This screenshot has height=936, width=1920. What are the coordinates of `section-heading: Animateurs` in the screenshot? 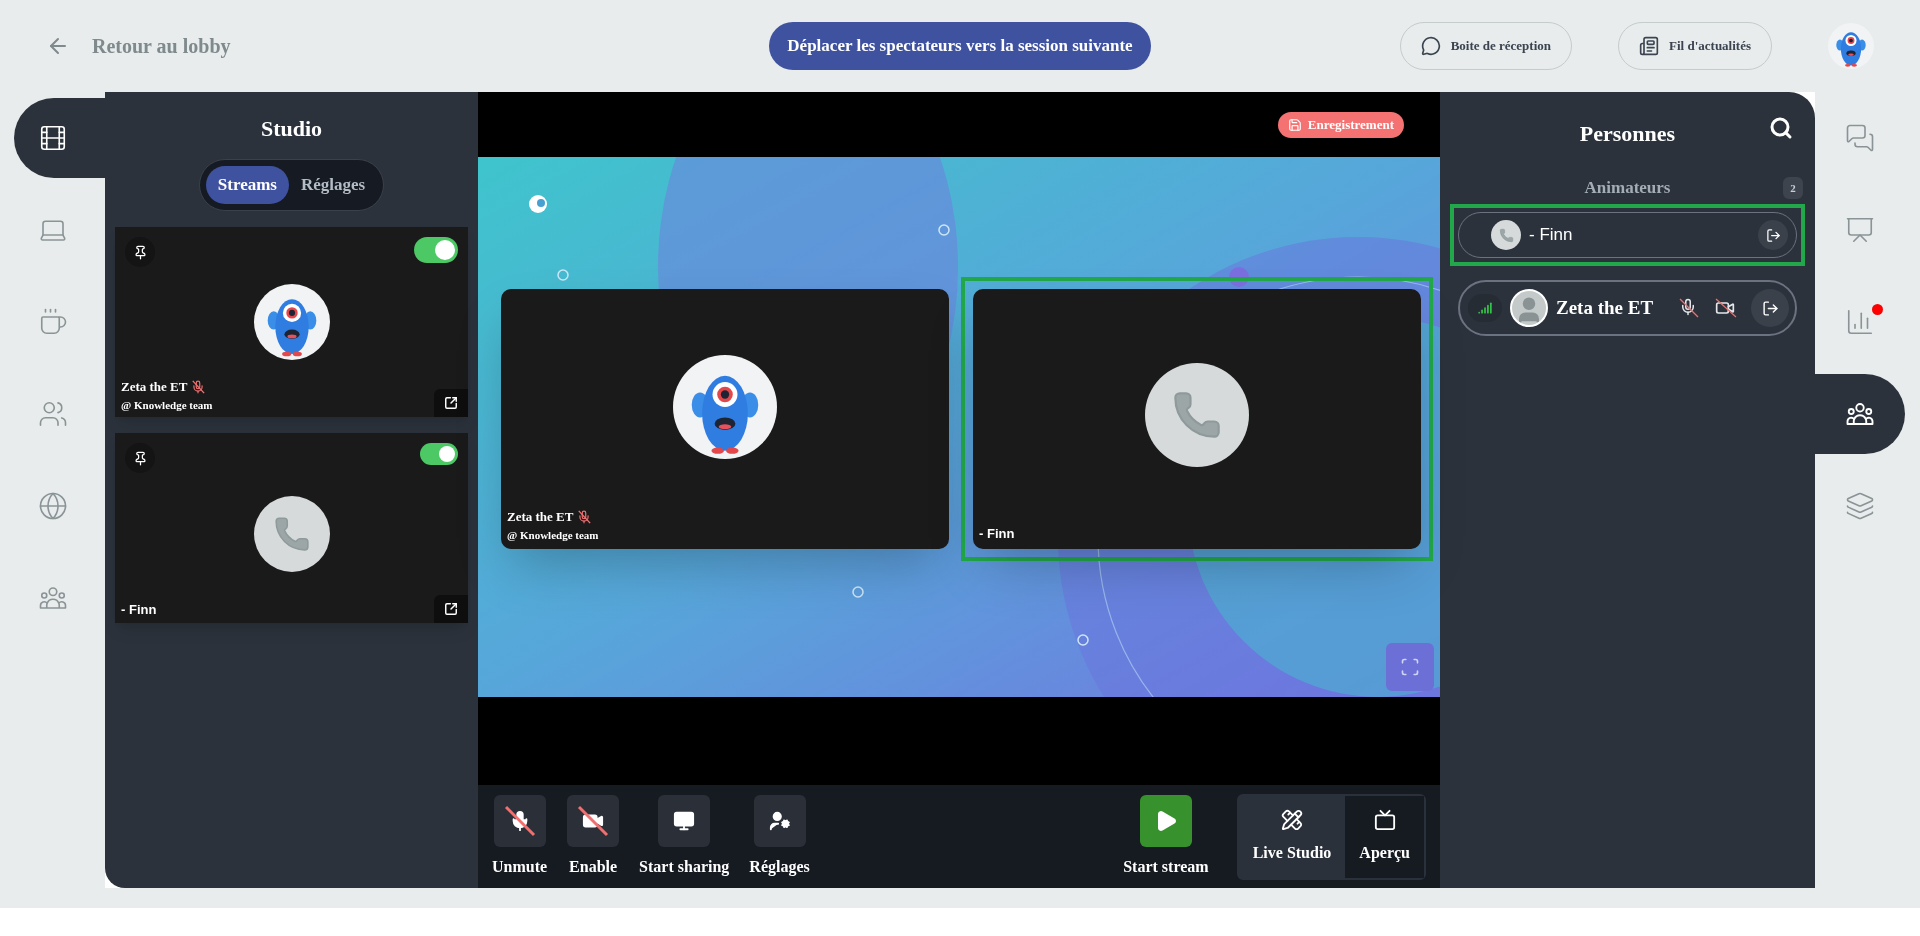 It's located at (1627, 188).